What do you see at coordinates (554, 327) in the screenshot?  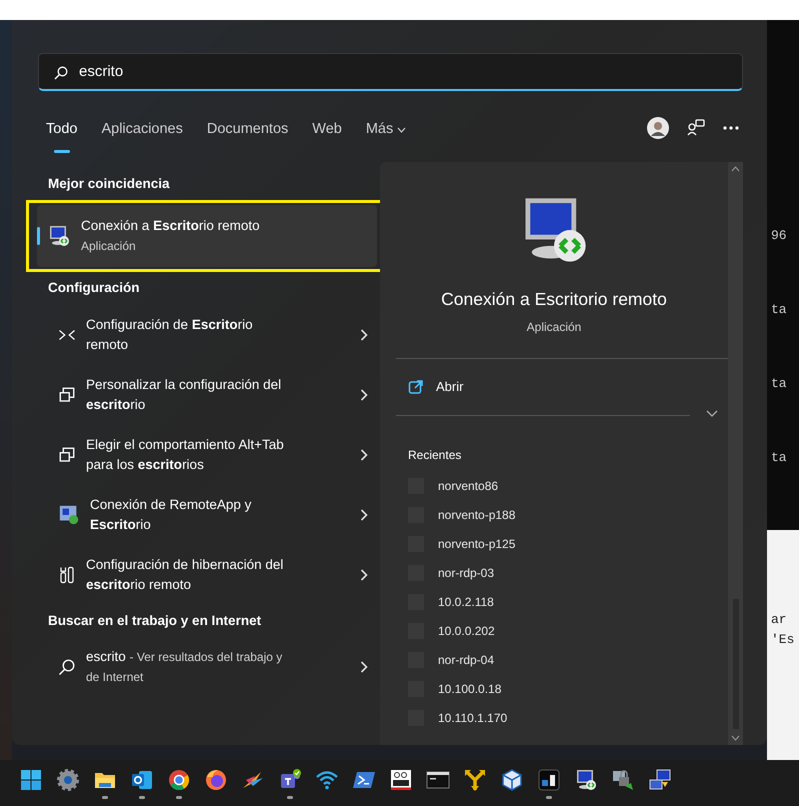 I see `app-type: Aplicación` at bounding box center [554, 327].